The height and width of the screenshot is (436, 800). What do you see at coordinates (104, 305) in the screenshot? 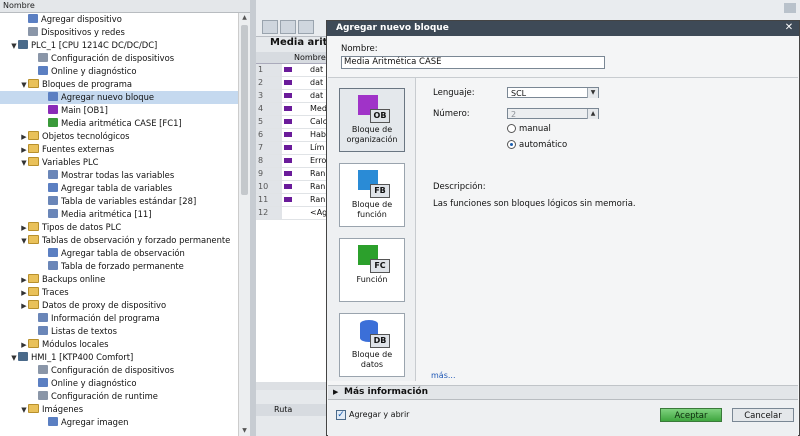
I see `tree-item-label: Datos de proxy de dispositivo` at bounding box center [104, 305].